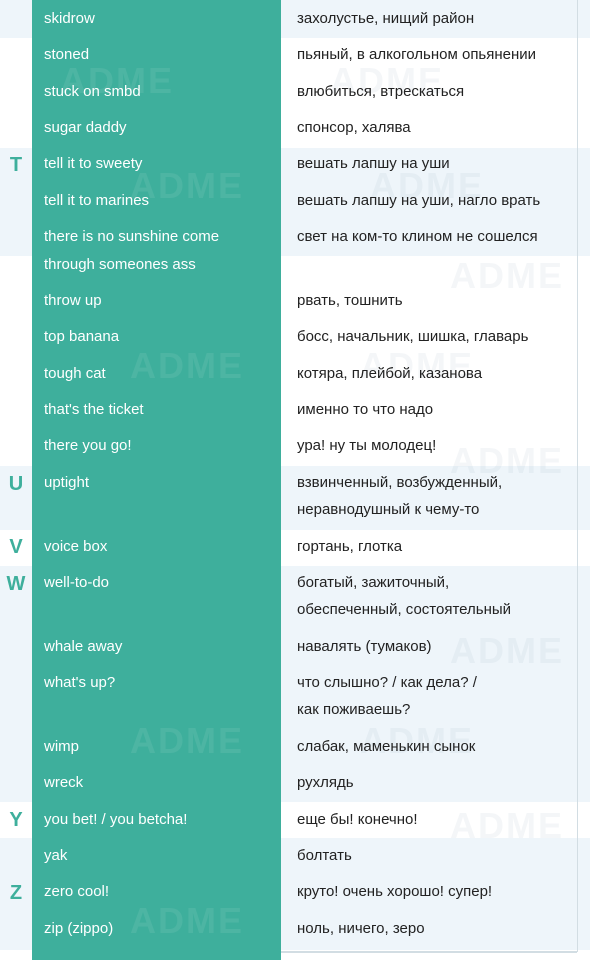 This screenshot has width=590, height=960. I want to click on entry-russian: обеспеченный, состоятельный, so click(404, 609).